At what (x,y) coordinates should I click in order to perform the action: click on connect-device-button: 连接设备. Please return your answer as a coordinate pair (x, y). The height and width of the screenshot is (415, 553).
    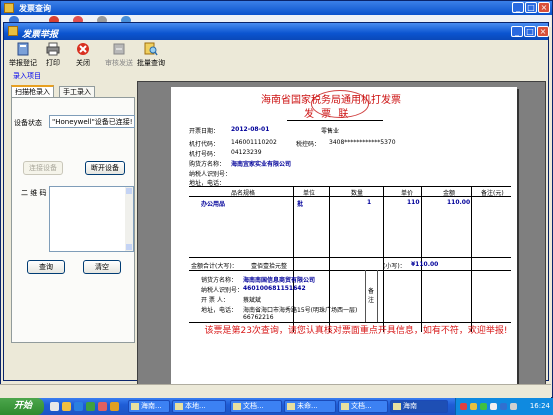
    Looking at the image, I should click on (43, 168).